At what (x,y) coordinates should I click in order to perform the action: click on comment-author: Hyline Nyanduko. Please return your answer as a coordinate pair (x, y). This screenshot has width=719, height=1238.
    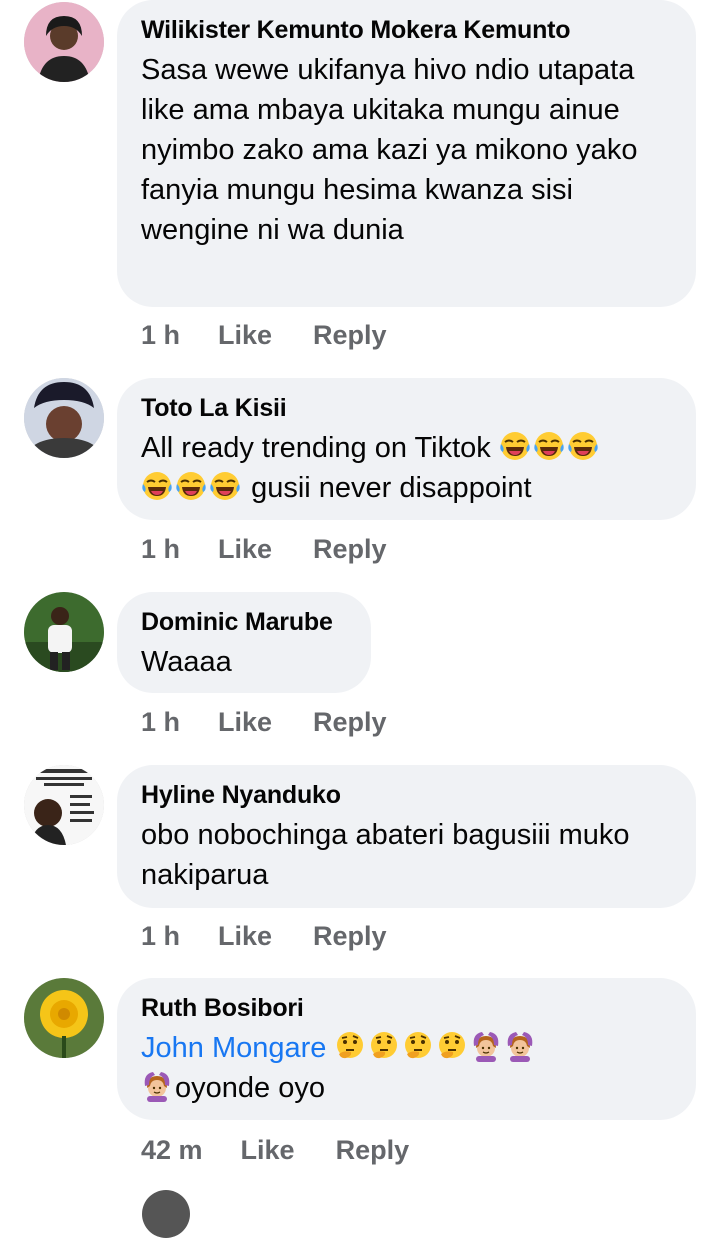
    Looking at the image, I should click on (406, 795).